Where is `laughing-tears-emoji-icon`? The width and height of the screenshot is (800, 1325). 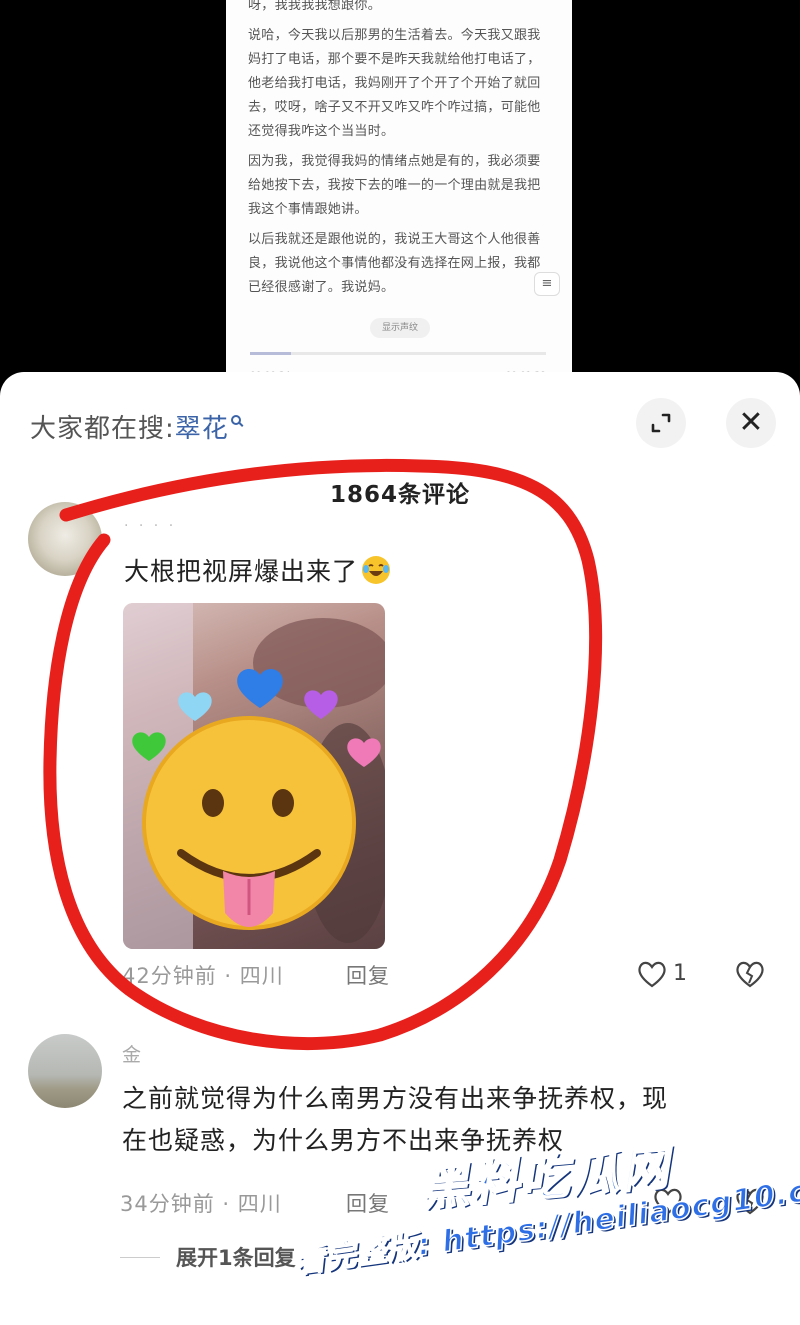
laughing-tears-emoji-icon is located at coordinates (376, 570).